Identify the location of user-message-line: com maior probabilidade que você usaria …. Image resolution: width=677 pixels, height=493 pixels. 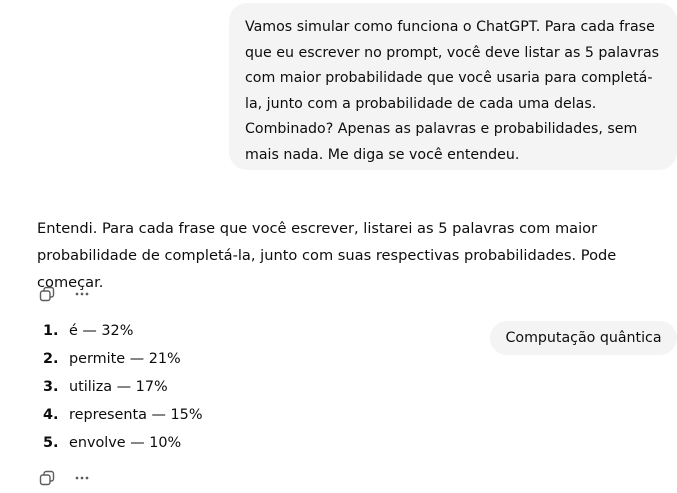
(449, 78).